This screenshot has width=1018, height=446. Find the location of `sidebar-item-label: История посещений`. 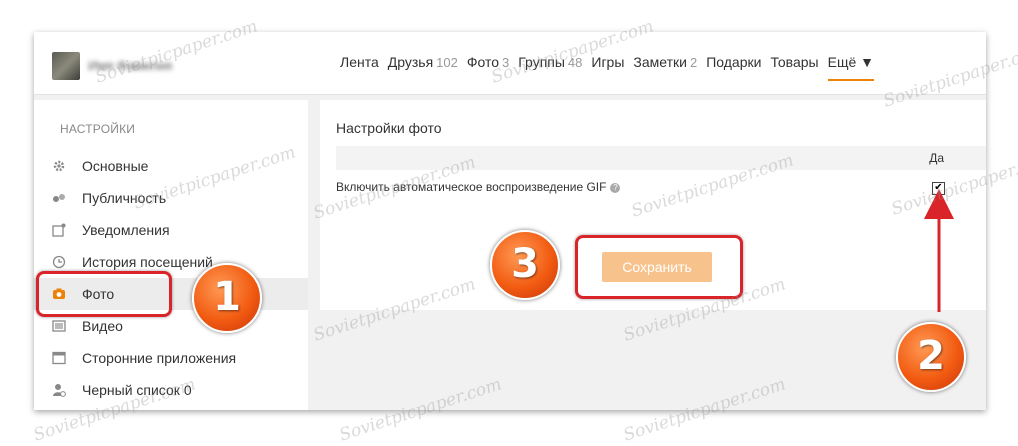

sidebar-item-label: История посещений is located at coordinates (147, 262).